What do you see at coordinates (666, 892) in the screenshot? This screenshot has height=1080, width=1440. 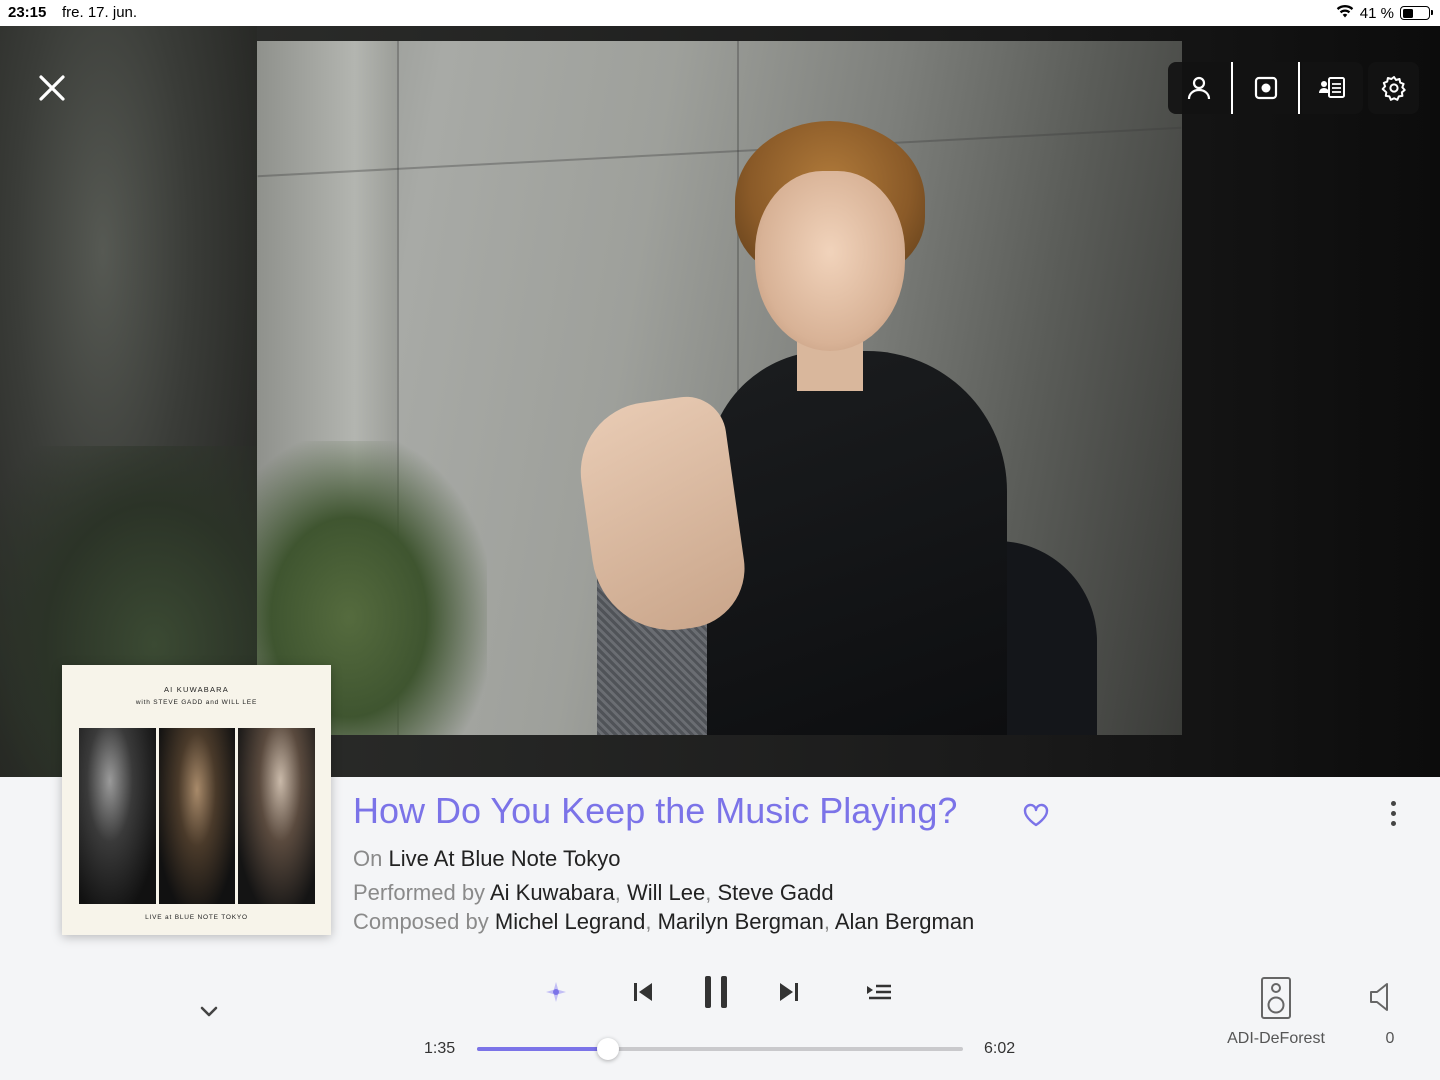 I see `performer-link: Will Lee` at bounding box center [666, 892].